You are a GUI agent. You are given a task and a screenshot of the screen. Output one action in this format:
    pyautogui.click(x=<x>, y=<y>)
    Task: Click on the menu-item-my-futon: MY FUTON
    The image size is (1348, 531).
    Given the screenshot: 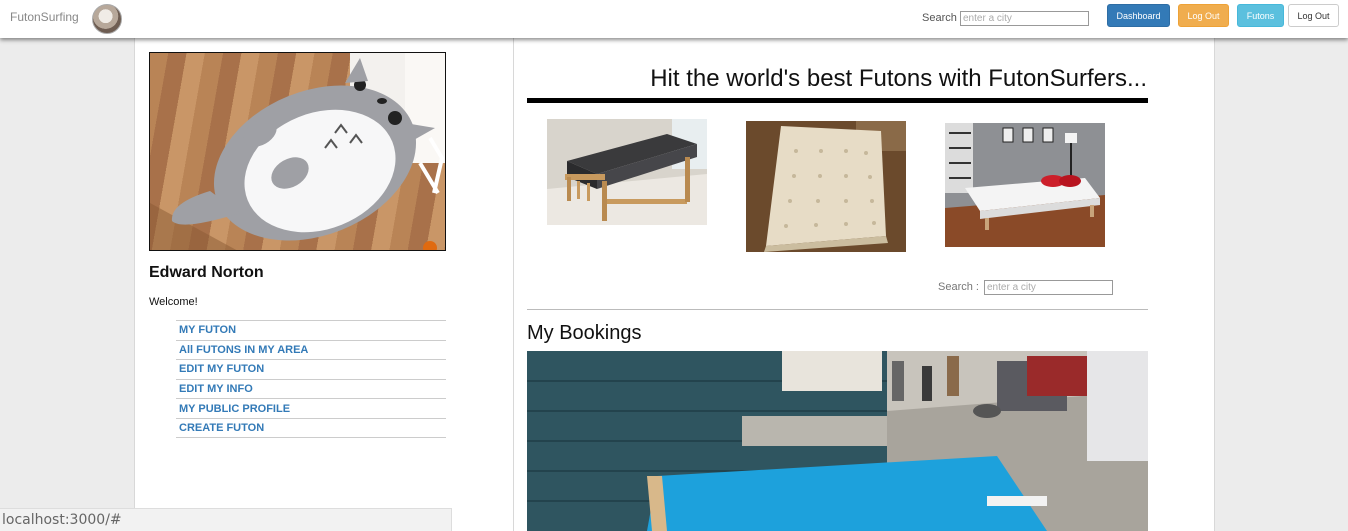 What is the action you would take?
    pyautogui.click(x=311, y=330)
    